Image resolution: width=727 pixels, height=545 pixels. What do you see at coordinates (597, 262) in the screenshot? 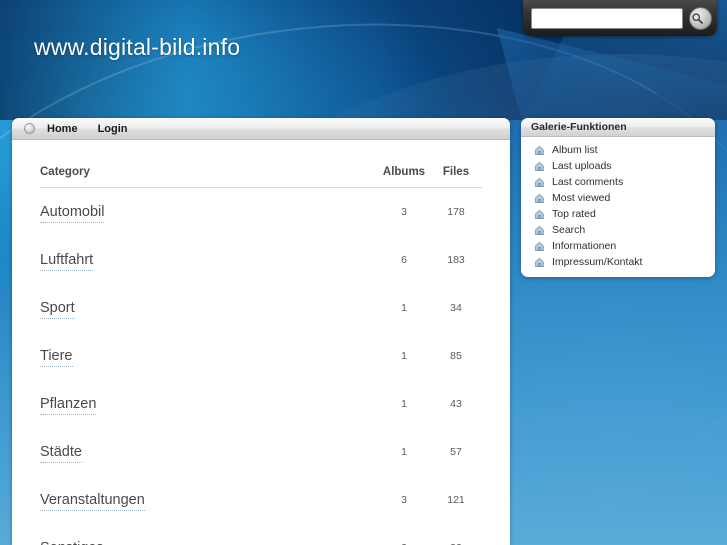
I see `sidebar-item-label: Impressum/Kontakt` at bounding box center [597, 262].